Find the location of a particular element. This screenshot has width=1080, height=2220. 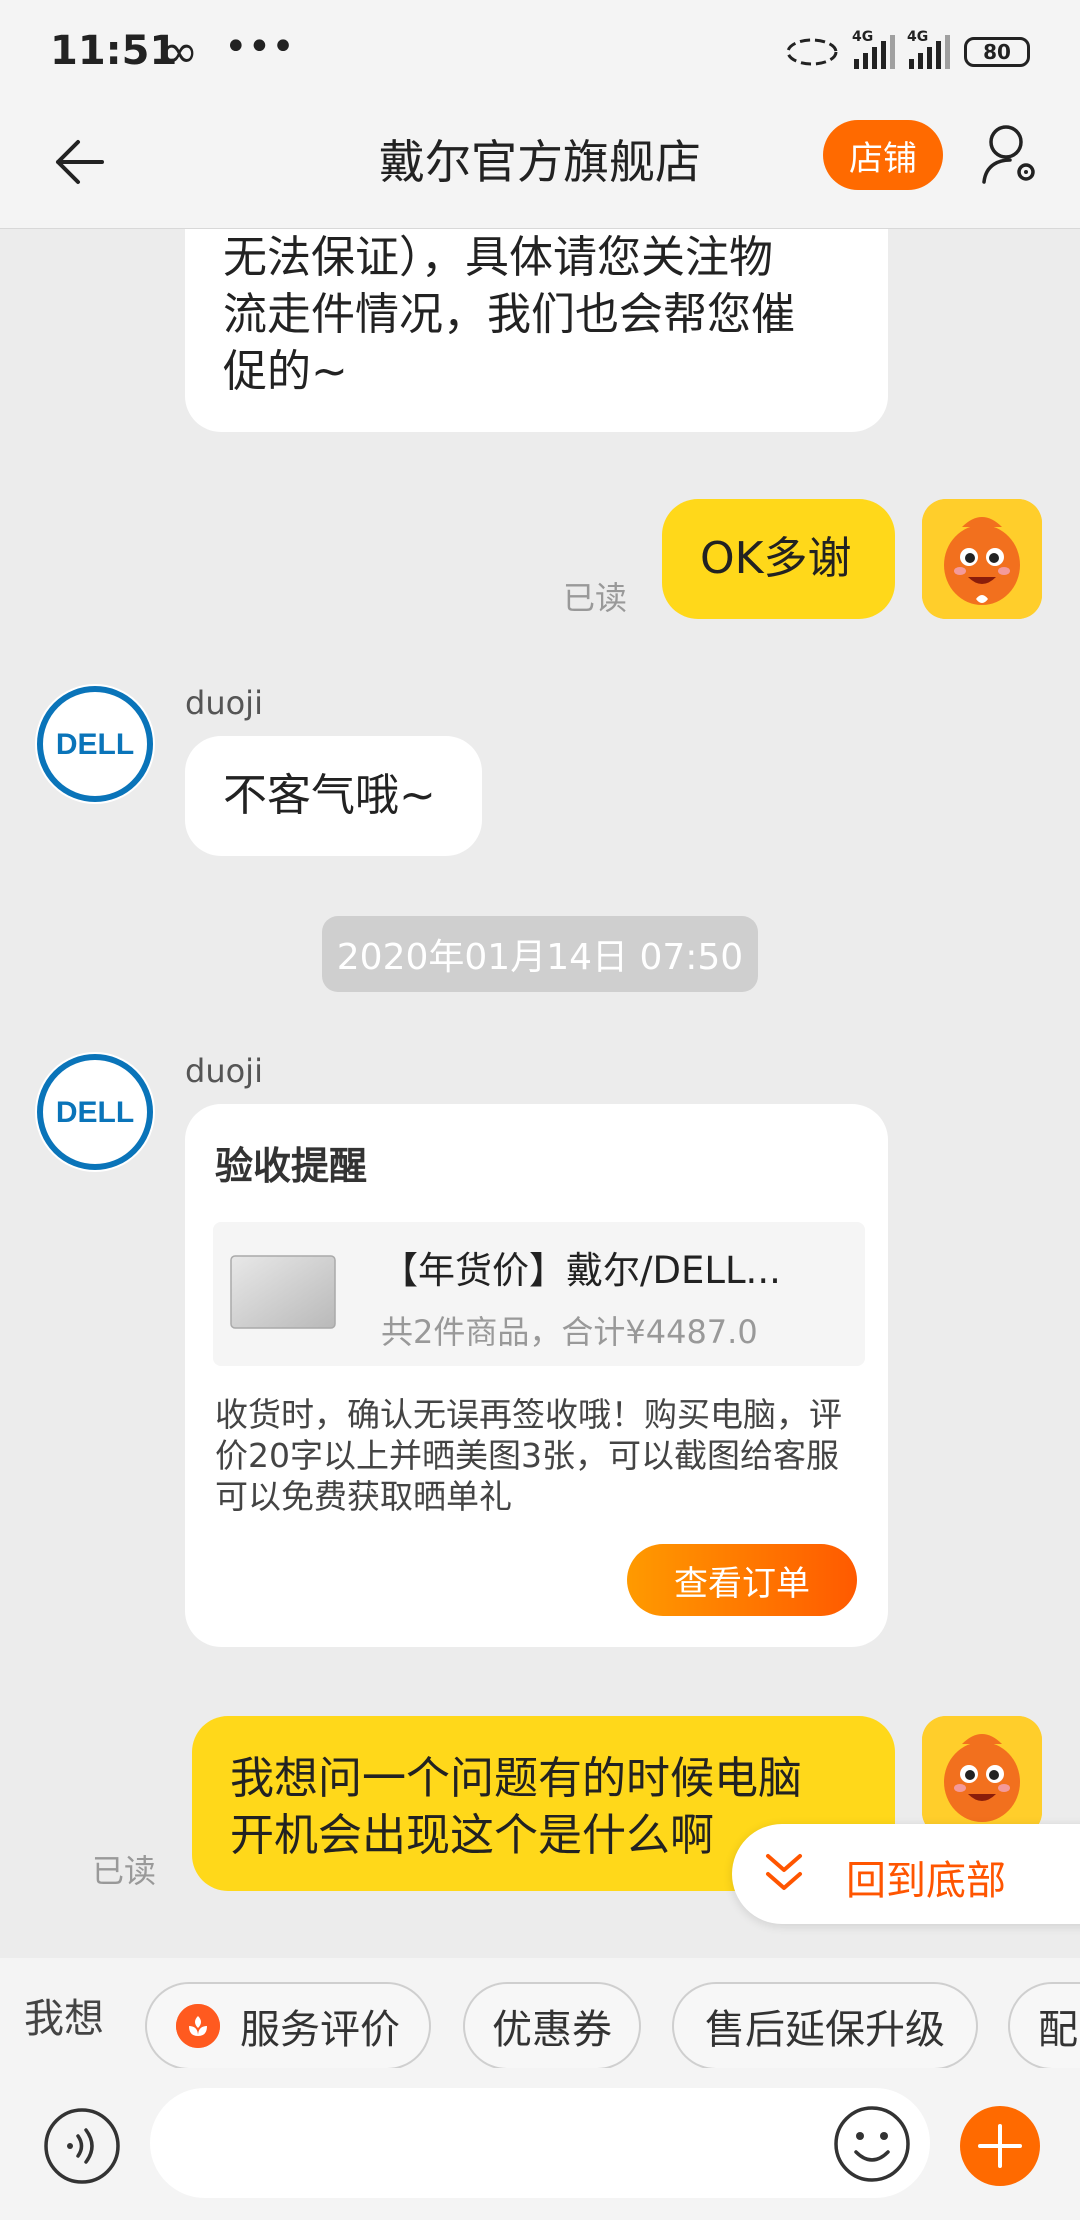

status-bar: 11:51 ∞ ••• 4G 4G 80 is located at coordinates (540, 55).